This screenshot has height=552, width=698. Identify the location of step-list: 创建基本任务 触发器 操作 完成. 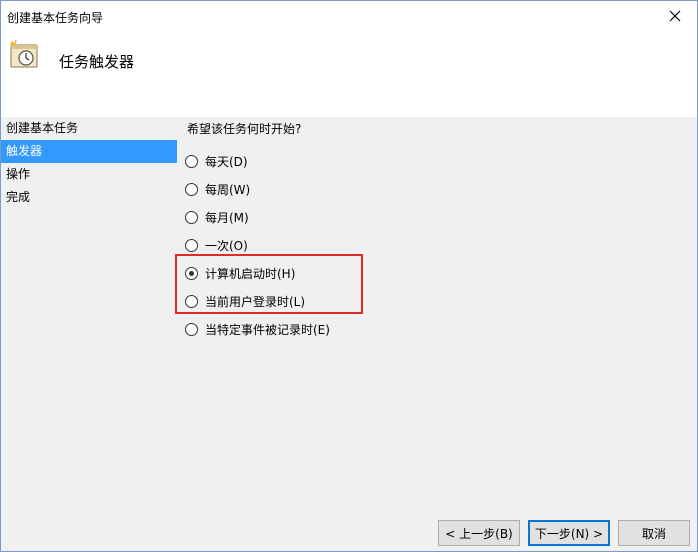
(89, 163).